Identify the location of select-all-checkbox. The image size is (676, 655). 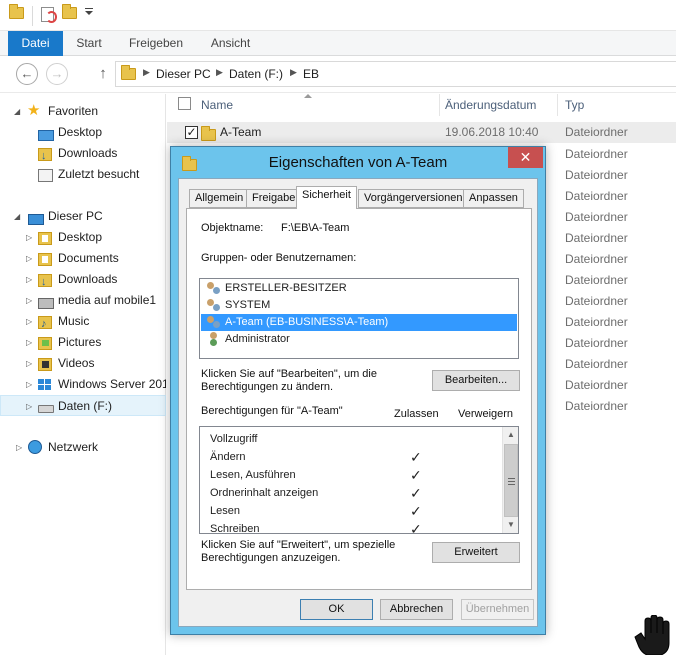
(184, 103).